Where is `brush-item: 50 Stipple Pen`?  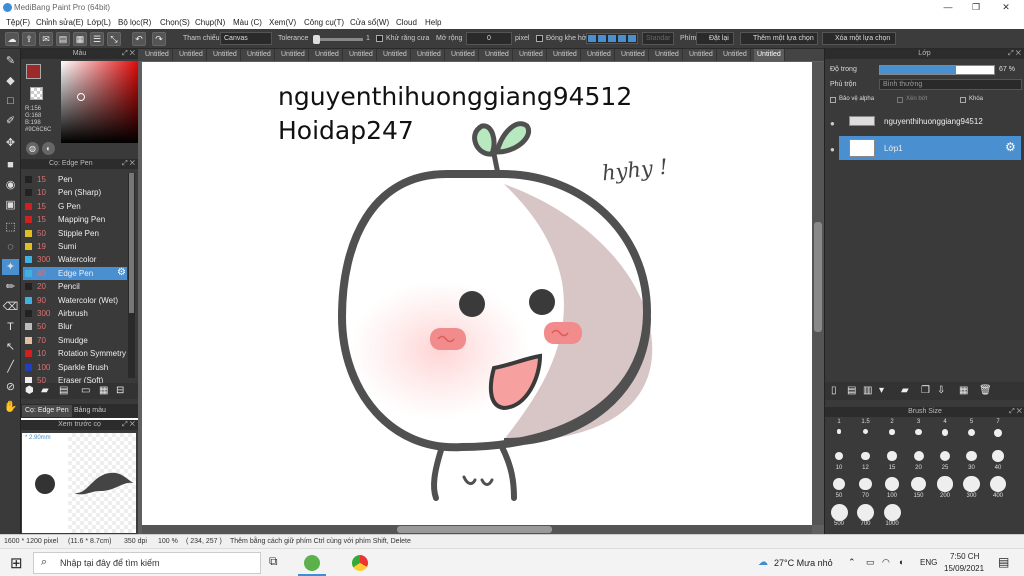
brush-item: 50 Stipple Pen is located at coordinates (75, 233).